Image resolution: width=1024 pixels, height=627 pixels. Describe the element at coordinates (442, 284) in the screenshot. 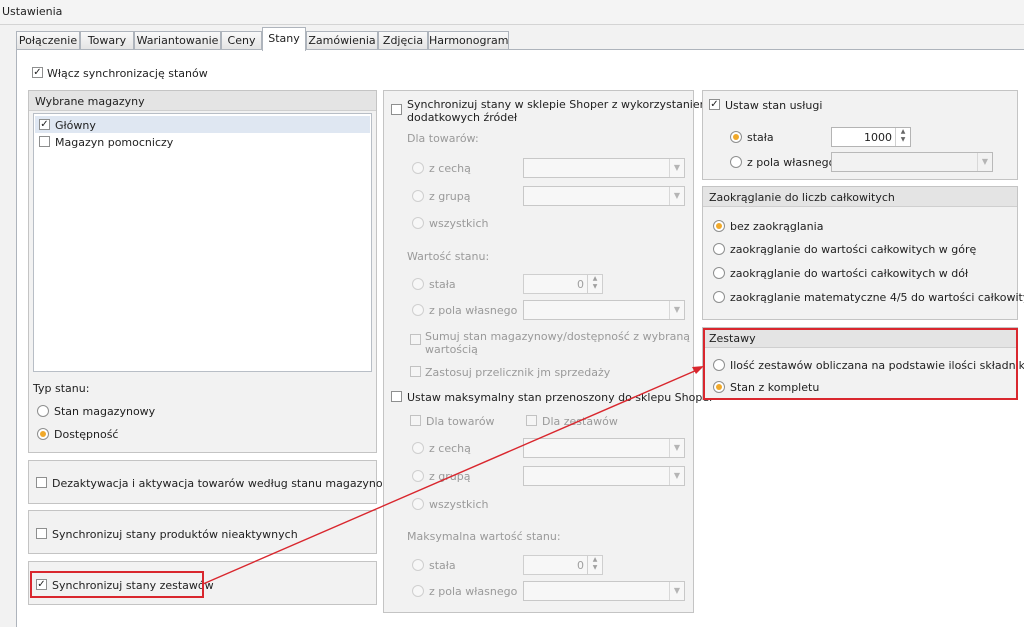

I see `value-option-stala: stała` at that location.